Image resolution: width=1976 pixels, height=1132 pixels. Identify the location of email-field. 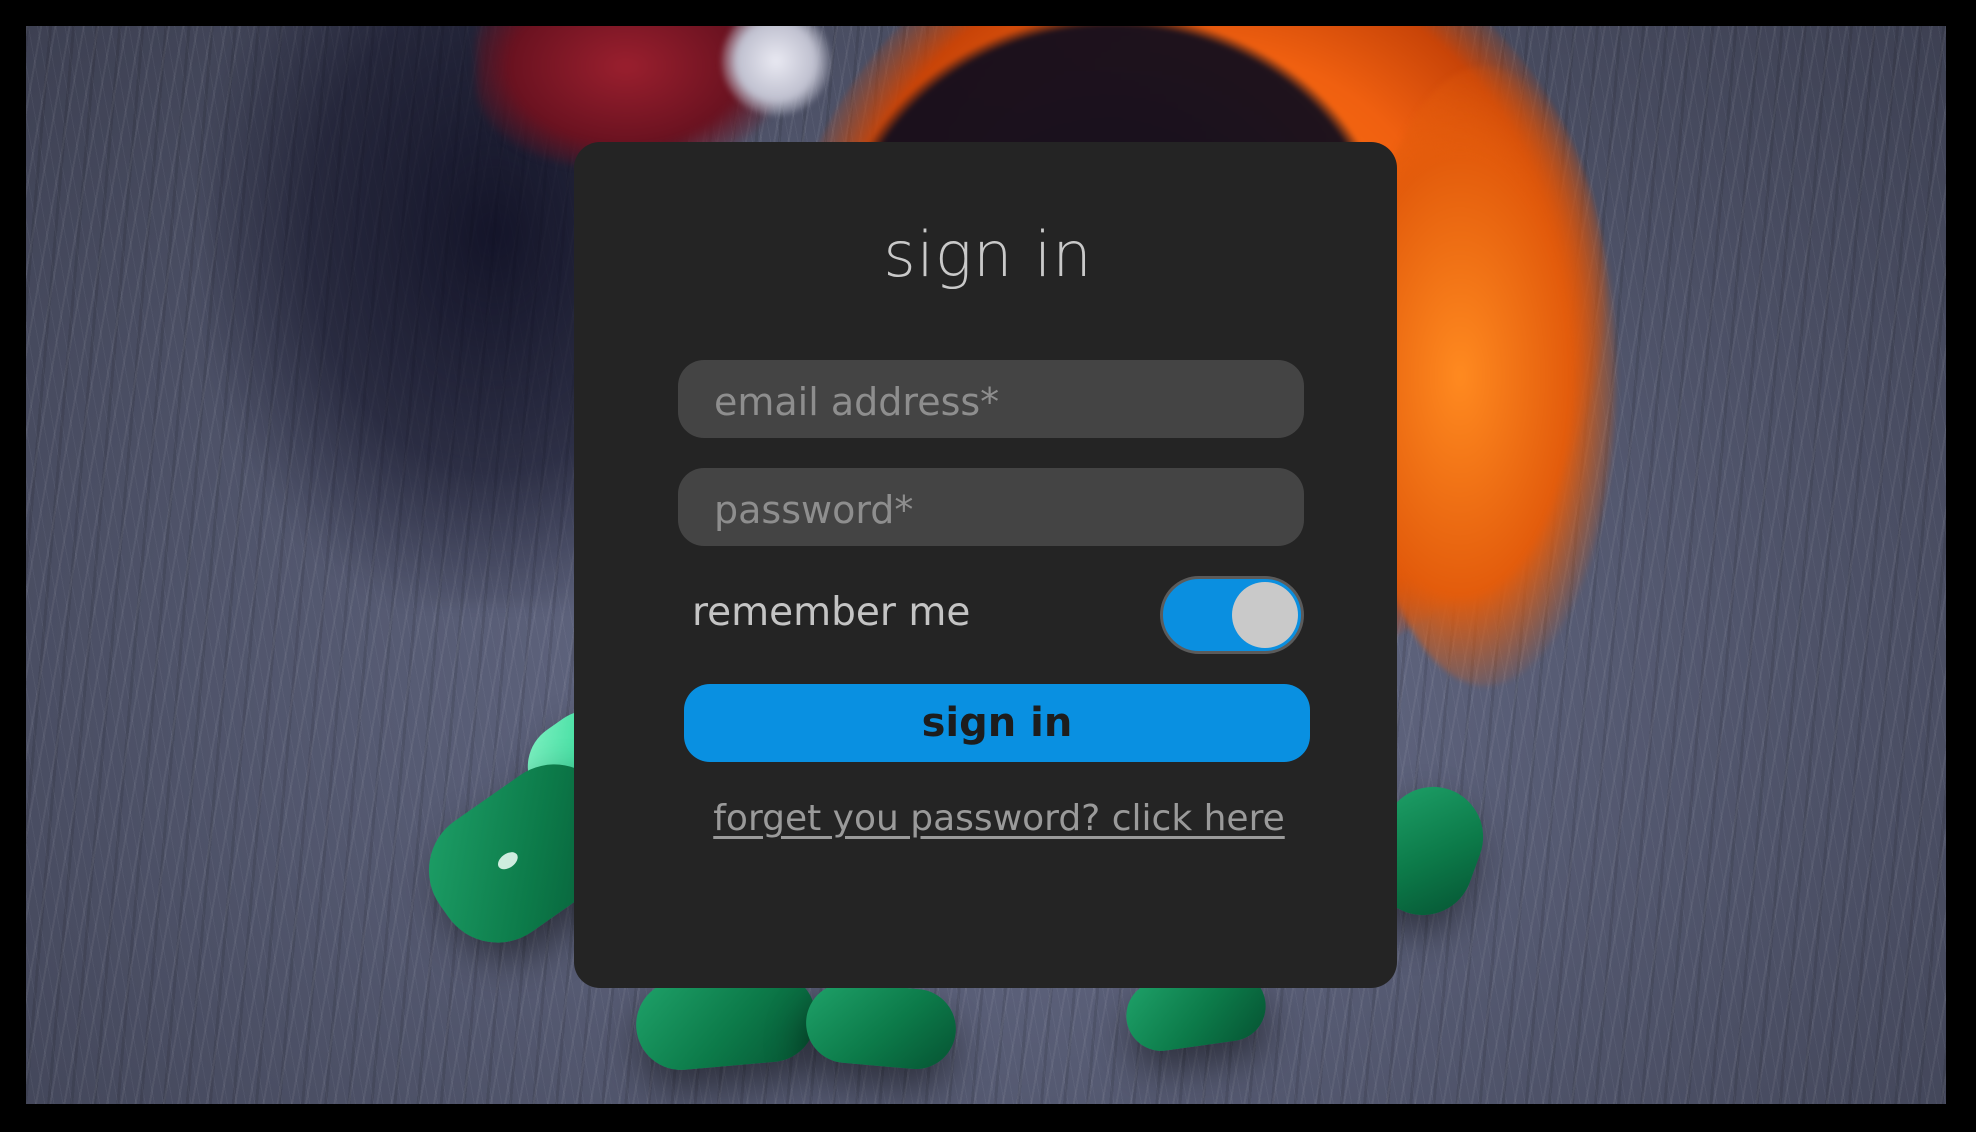
(991, 399).